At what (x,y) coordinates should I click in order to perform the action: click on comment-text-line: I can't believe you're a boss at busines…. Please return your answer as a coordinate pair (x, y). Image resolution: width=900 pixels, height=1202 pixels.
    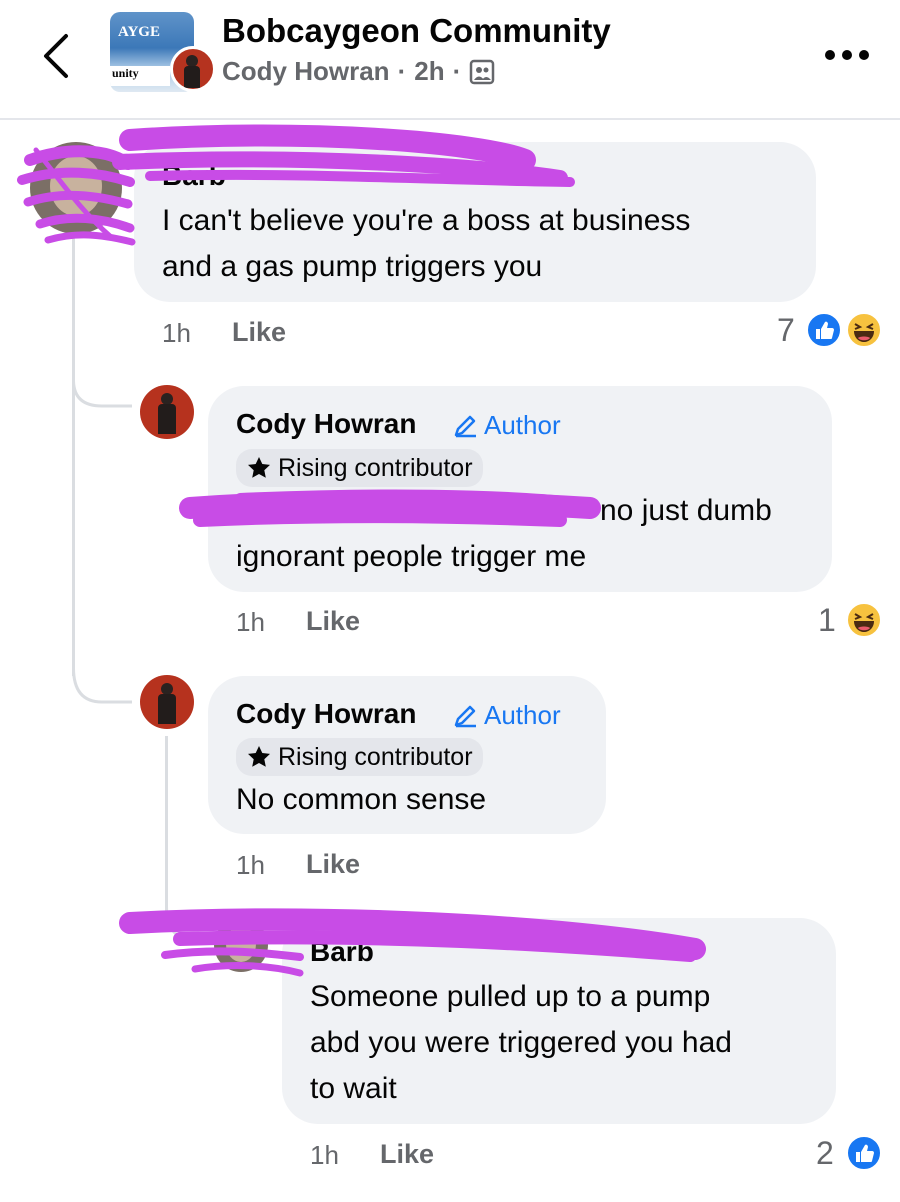
    Looking at the image, I should click on (426, 220).